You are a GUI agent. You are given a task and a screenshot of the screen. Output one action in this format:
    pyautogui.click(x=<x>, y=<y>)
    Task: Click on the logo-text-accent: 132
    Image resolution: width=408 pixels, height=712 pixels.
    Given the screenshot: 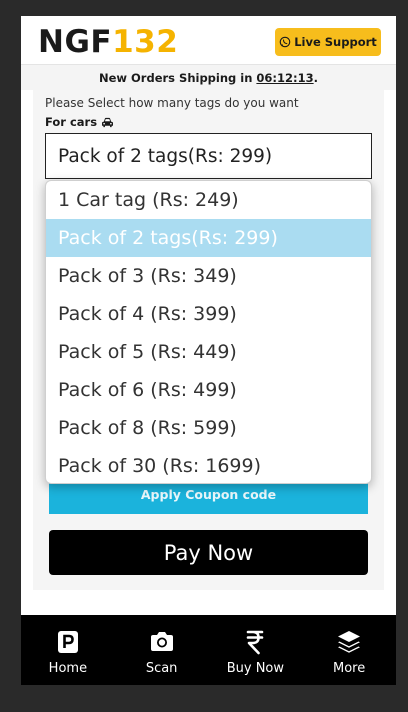 What is the action you would take?
    pyautogui.click(x=145, y=42)
    